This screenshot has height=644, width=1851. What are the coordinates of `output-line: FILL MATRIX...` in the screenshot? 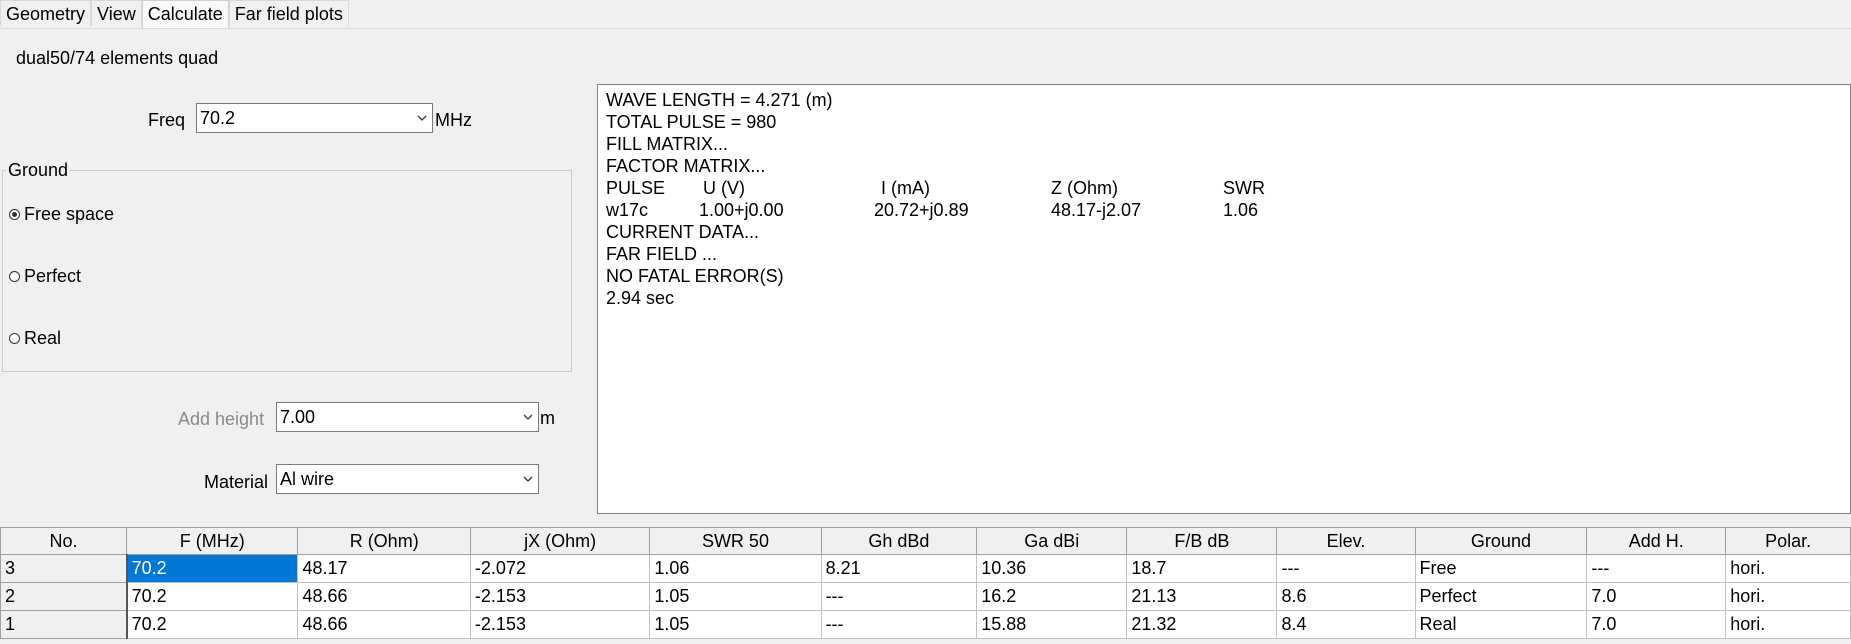 It's located at (667, 144).